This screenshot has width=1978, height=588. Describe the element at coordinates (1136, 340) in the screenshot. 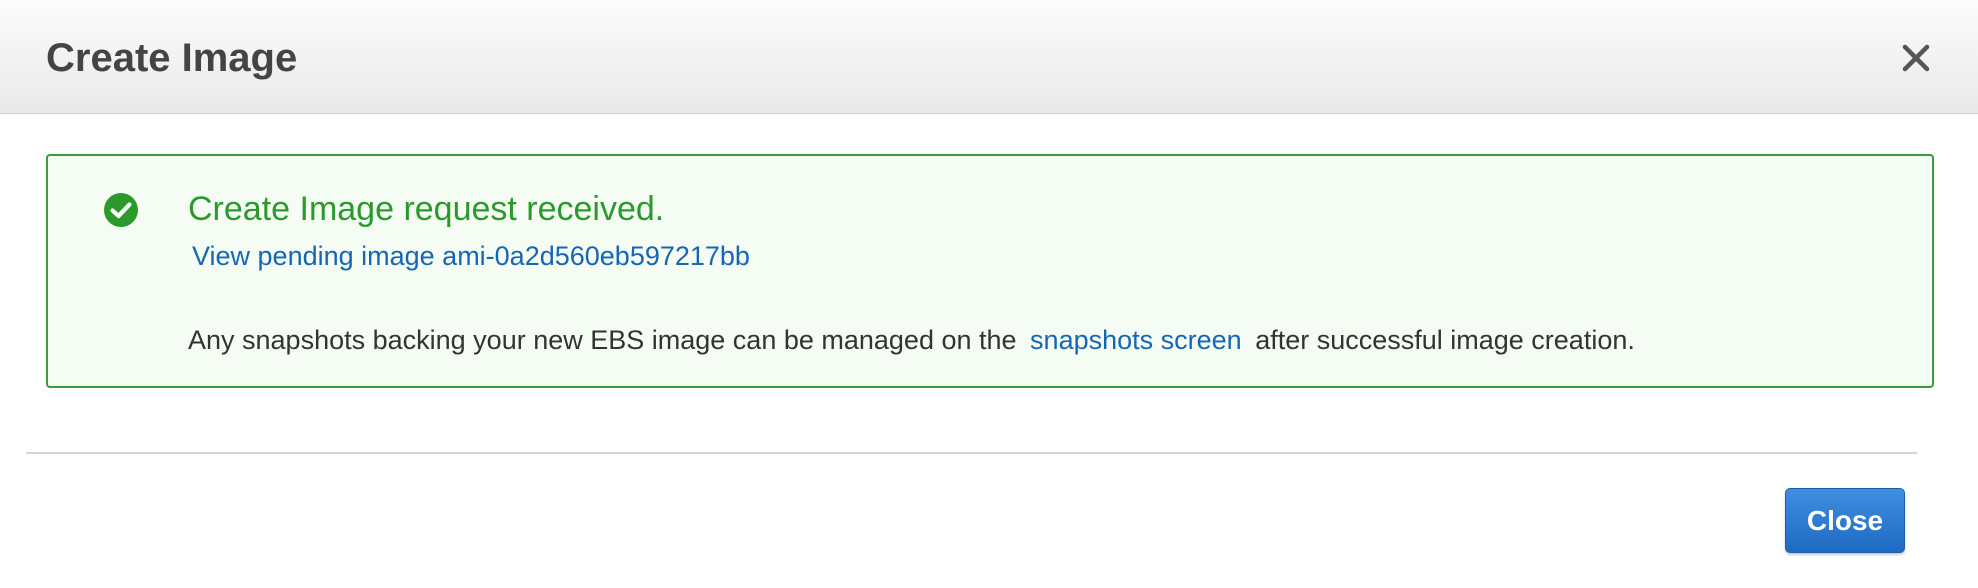

I see `snapshots-screen-link: snapshots screen` at that location.